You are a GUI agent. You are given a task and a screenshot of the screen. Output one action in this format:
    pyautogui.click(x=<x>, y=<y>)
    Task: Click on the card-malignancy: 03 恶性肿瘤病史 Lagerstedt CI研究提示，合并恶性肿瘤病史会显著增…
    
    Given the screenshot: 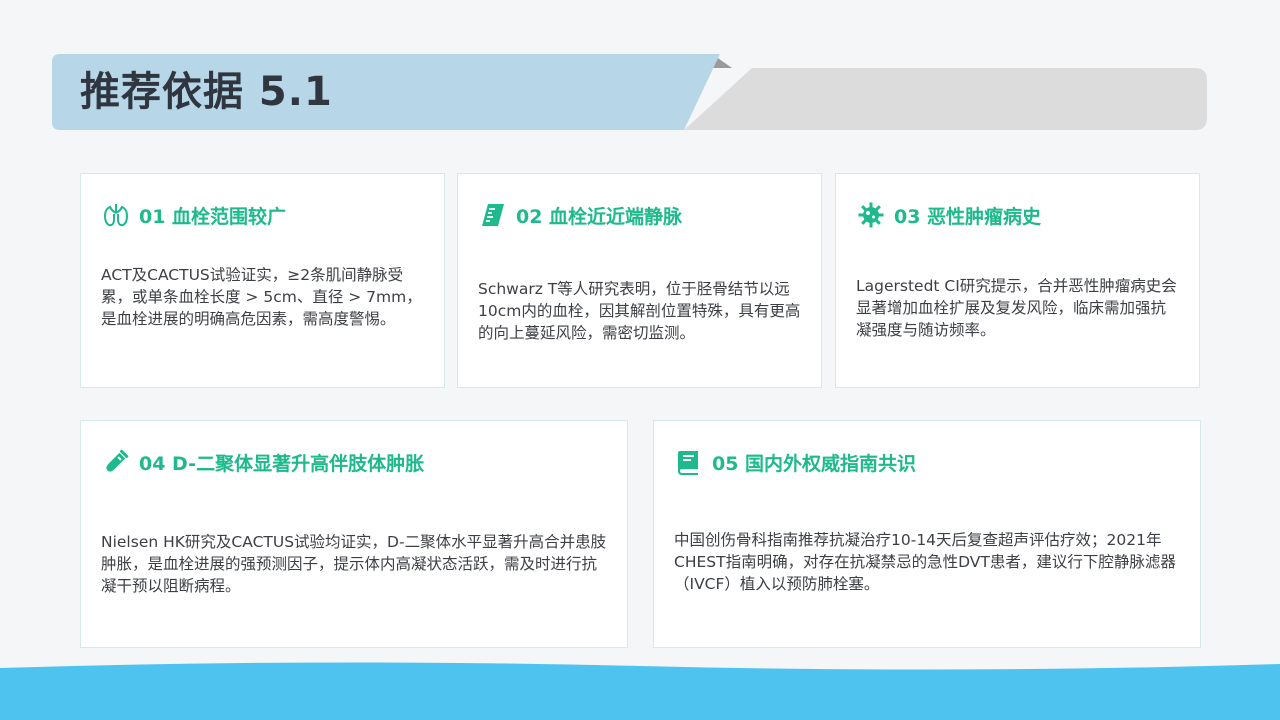 What is the action you would take?
    pyautogui.click(x=1017, y=280)
    